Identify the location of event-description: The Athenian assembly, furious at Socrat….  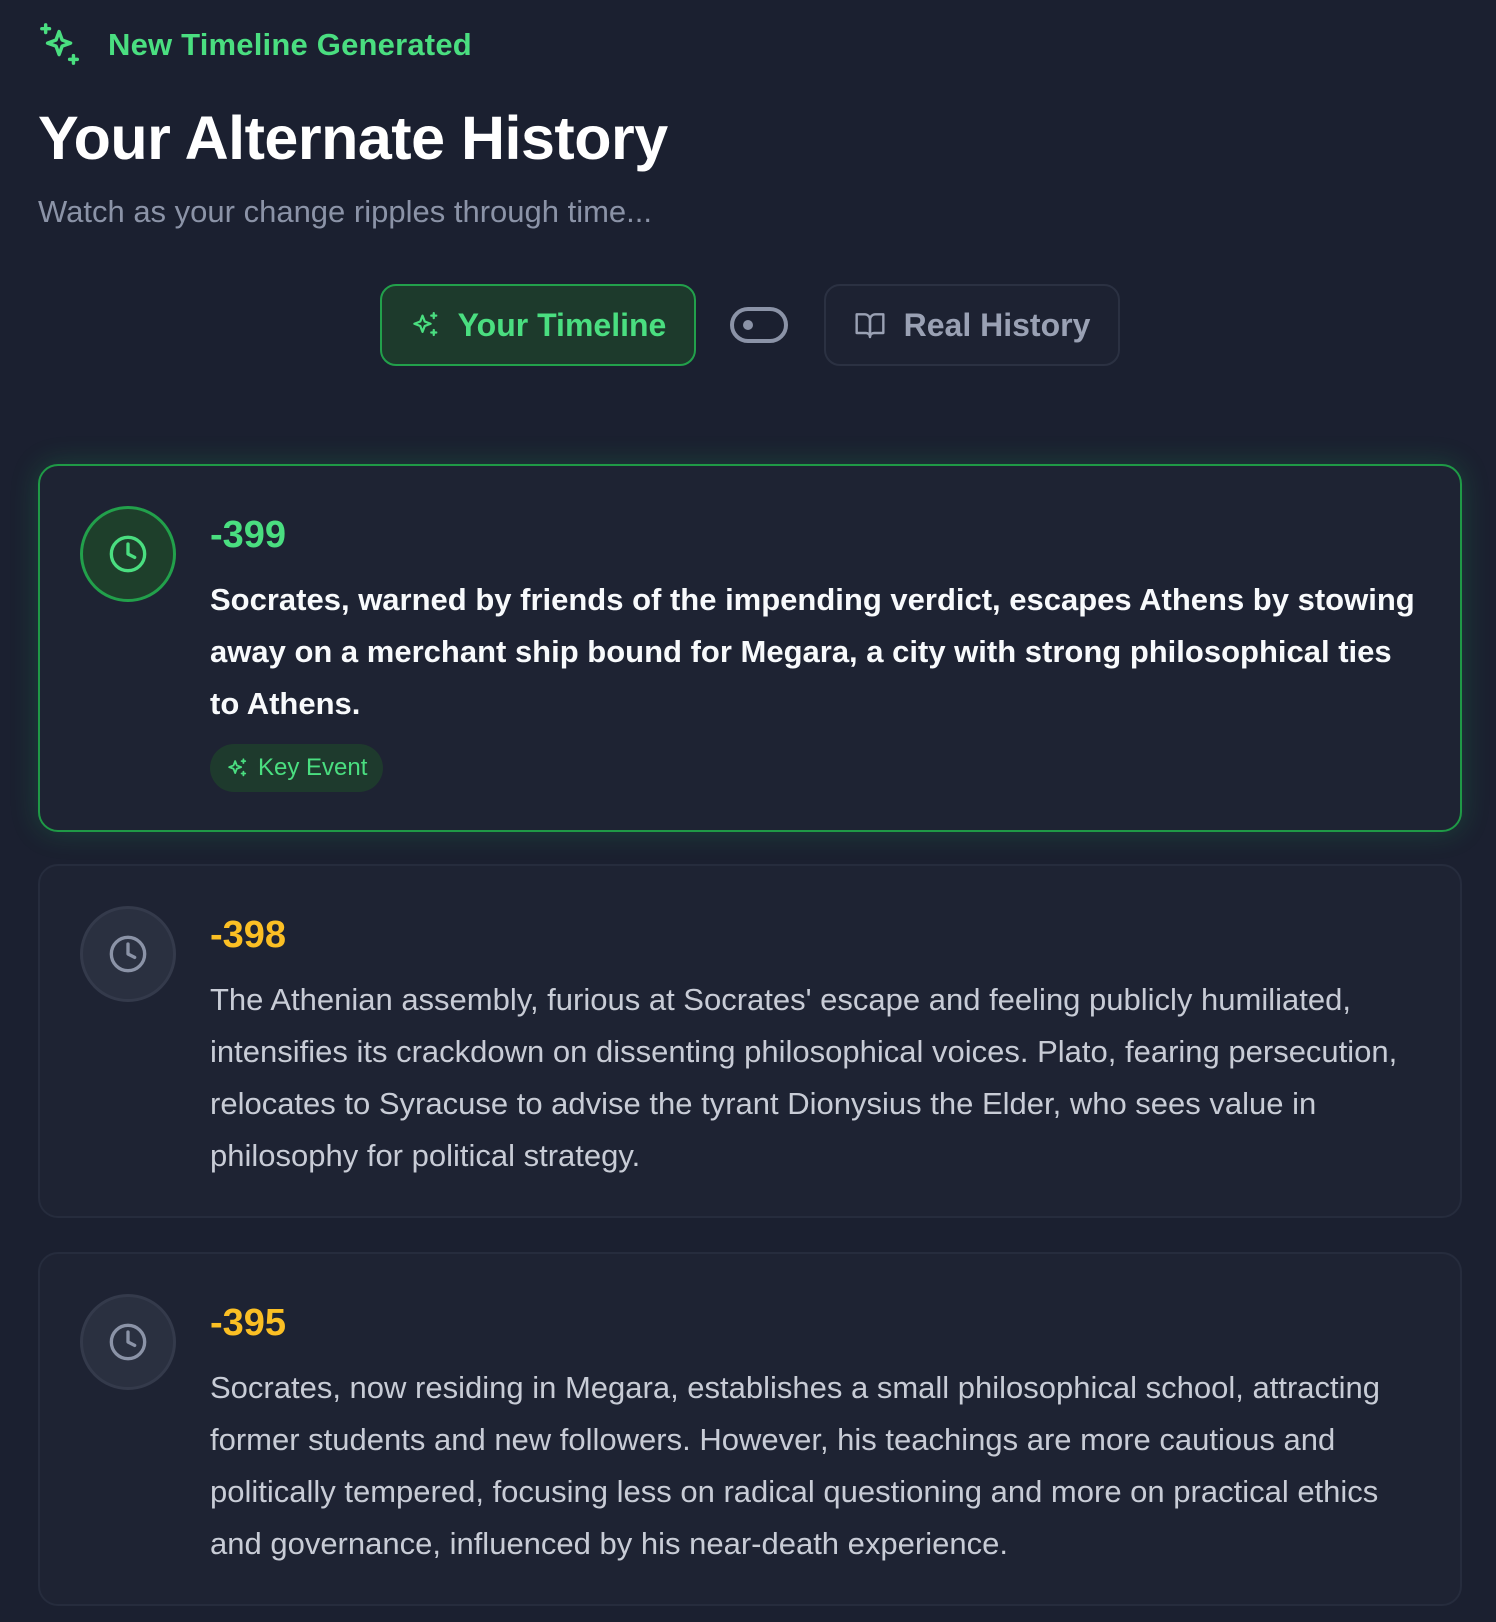
(804, 1077).